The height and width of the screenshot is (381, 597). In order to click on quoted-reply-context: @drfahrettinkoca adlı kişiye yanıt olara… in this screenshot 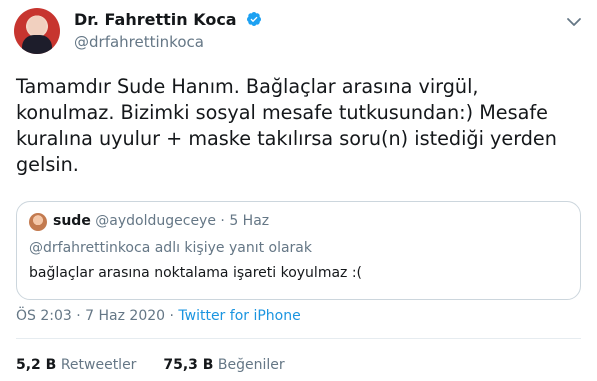, I will do `click(170, 248)`.